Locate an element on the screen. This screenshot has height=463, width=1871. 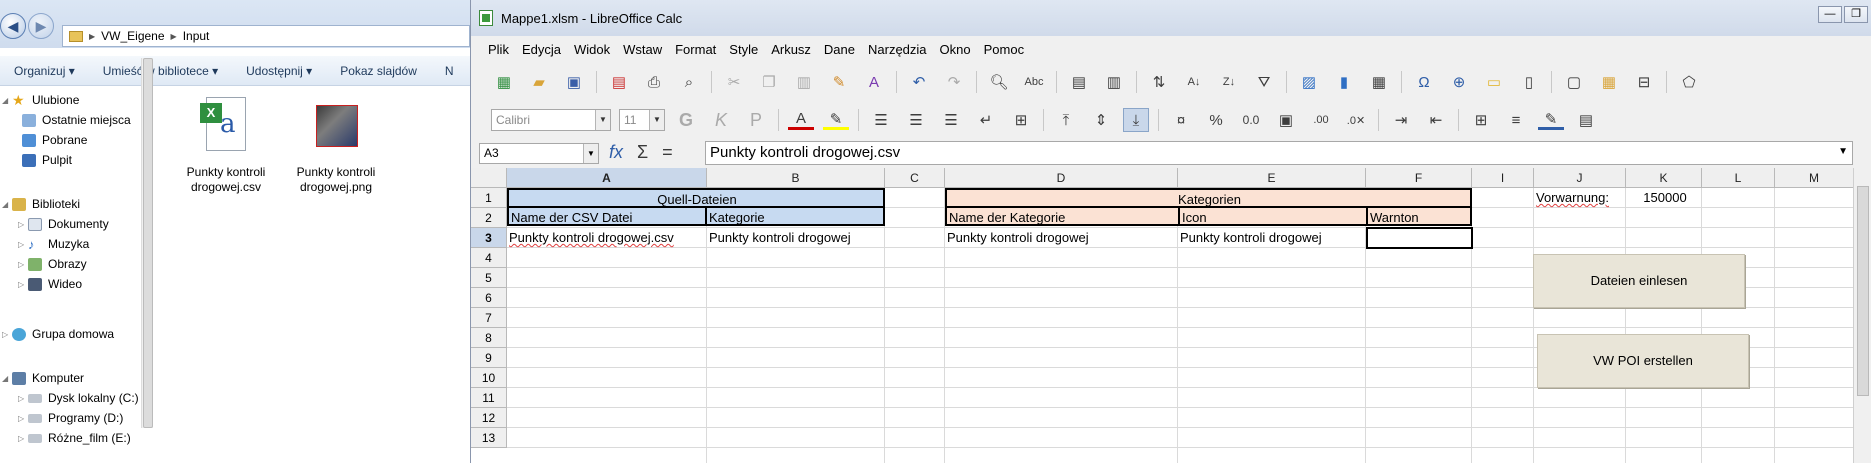
navigation-scrollbar is located at coordinates (147, 243).